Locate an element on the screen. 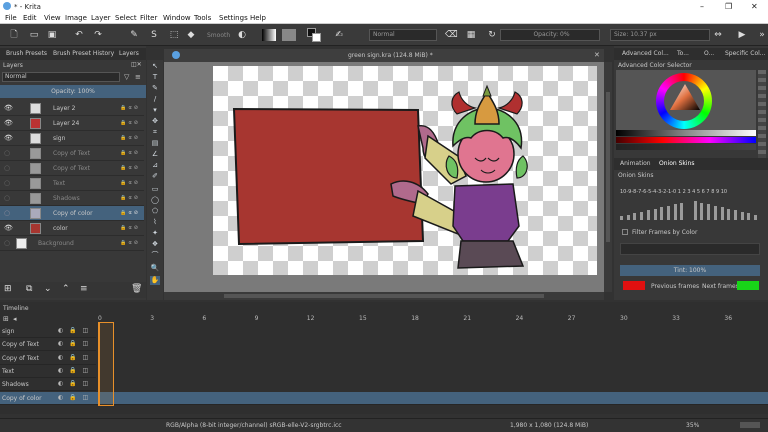 Image resolution: width=768 pixels, height=432 pixels. value-slider is located at coordinates (686, 133).